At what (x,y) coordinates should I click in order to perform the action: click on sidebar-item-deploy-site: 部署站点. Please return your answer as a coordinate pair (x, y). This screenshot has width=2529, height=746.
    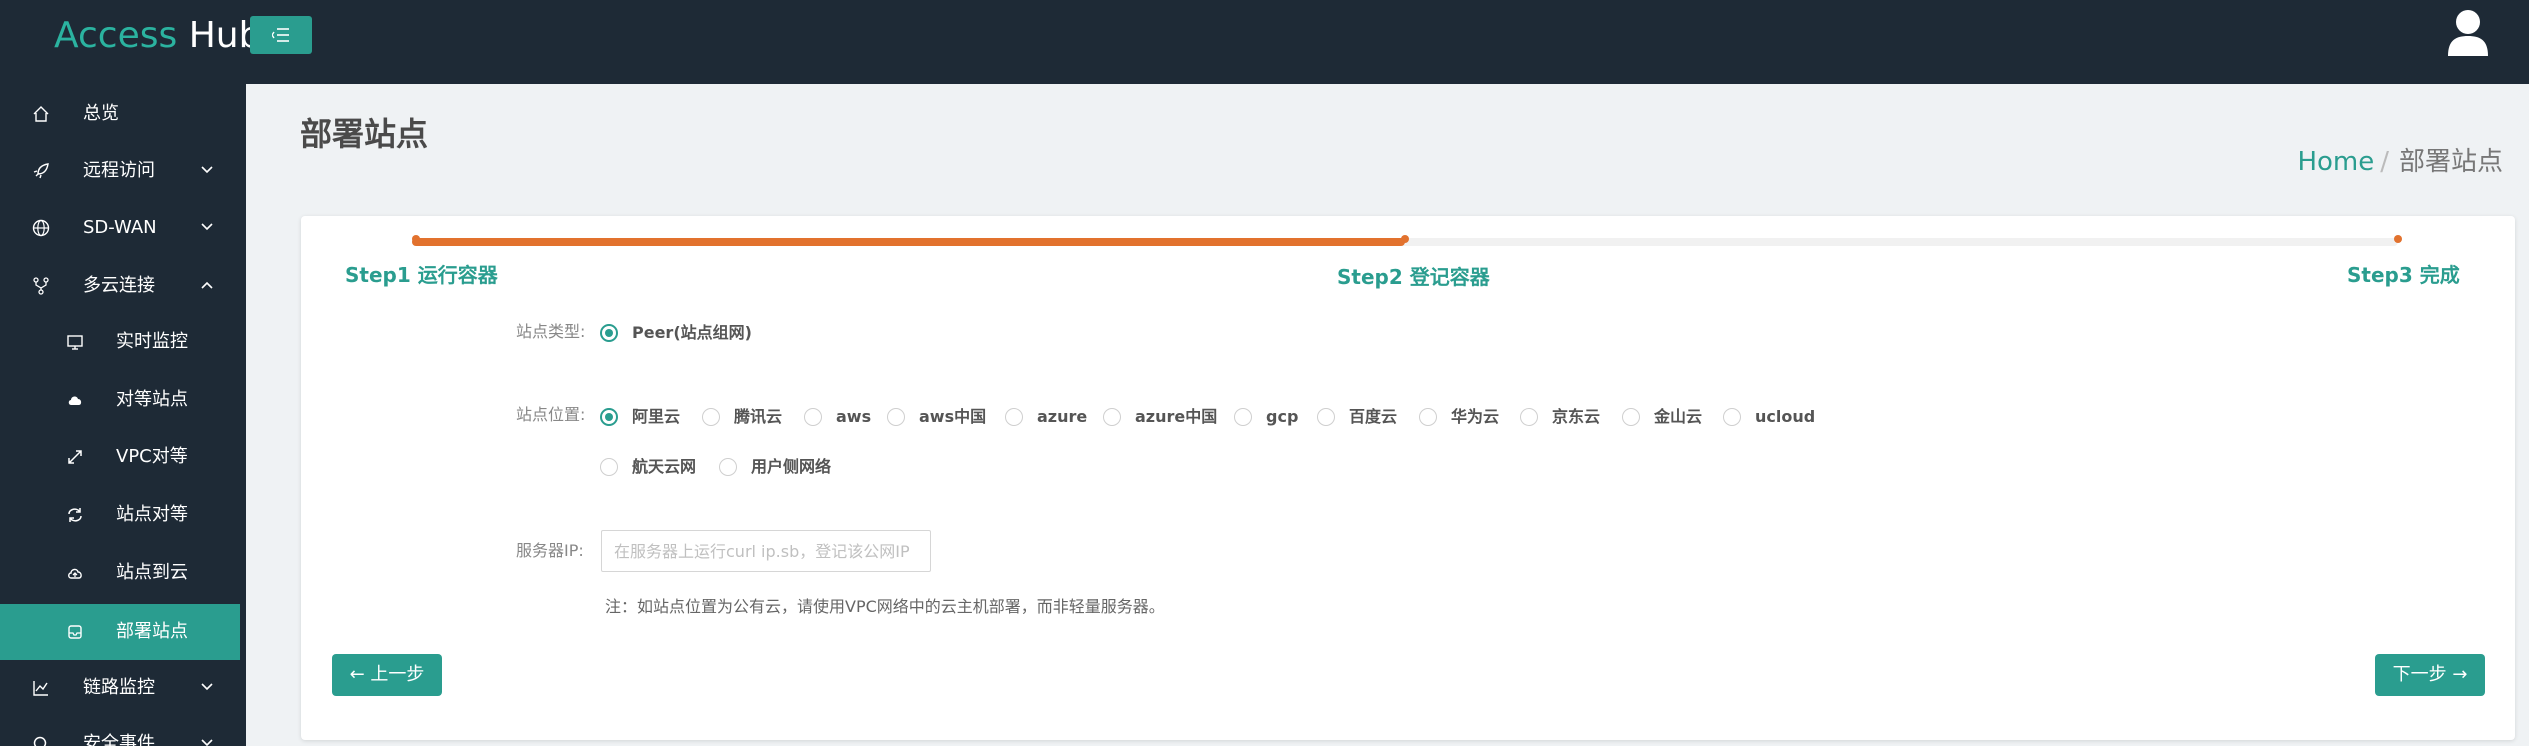
    Looking at the image, I should click on (120, 632).